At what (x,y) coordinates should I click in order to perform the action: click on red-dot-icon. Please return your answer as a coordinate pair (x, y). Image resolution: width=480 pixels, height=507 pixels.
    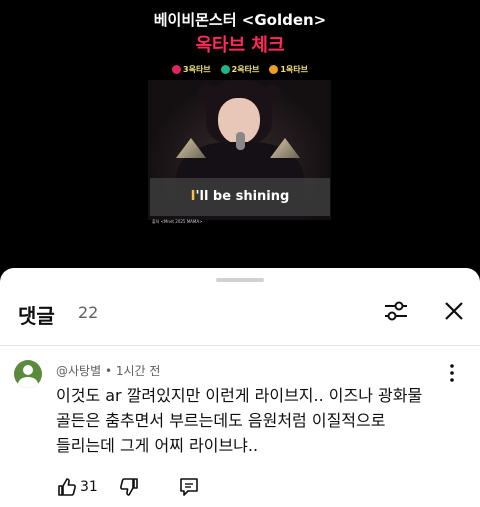
    Looking at the image, I should click on (177, 69).